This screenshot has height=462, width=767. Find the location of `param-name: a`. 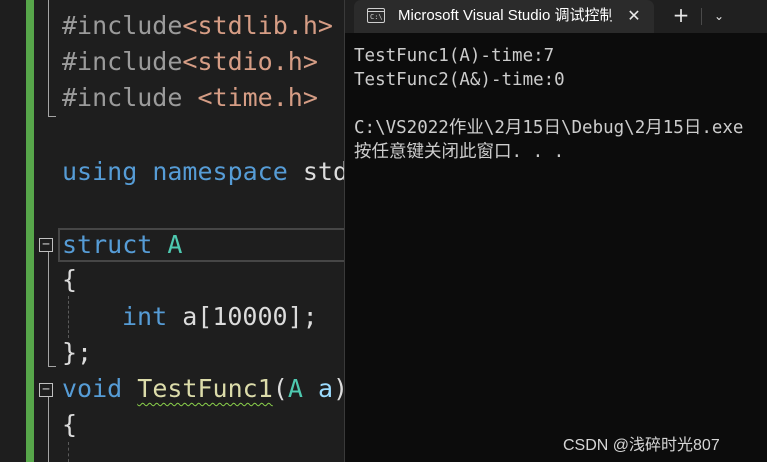

param-name: a is located at coordinates (325, 388).